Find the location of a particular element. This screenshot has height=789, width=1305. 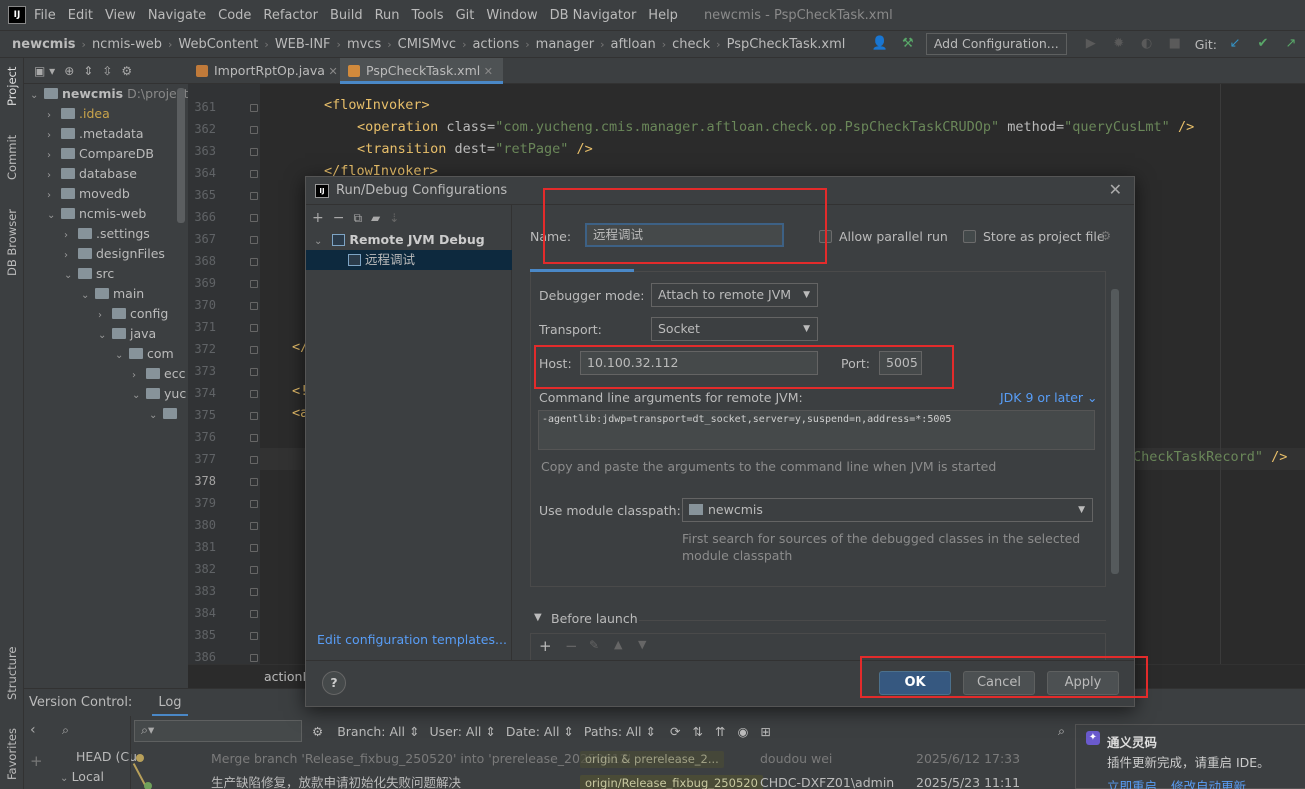

menu-item: Refactor is located at coordinates (290, 15).